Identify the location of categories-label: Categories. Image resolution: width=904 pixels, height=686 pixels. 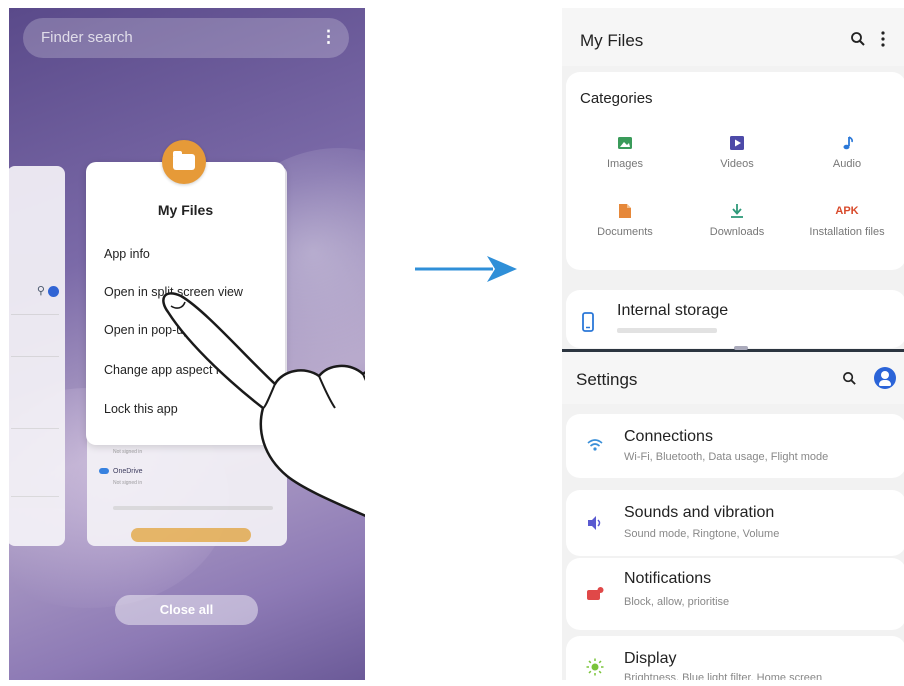
(616, 98).